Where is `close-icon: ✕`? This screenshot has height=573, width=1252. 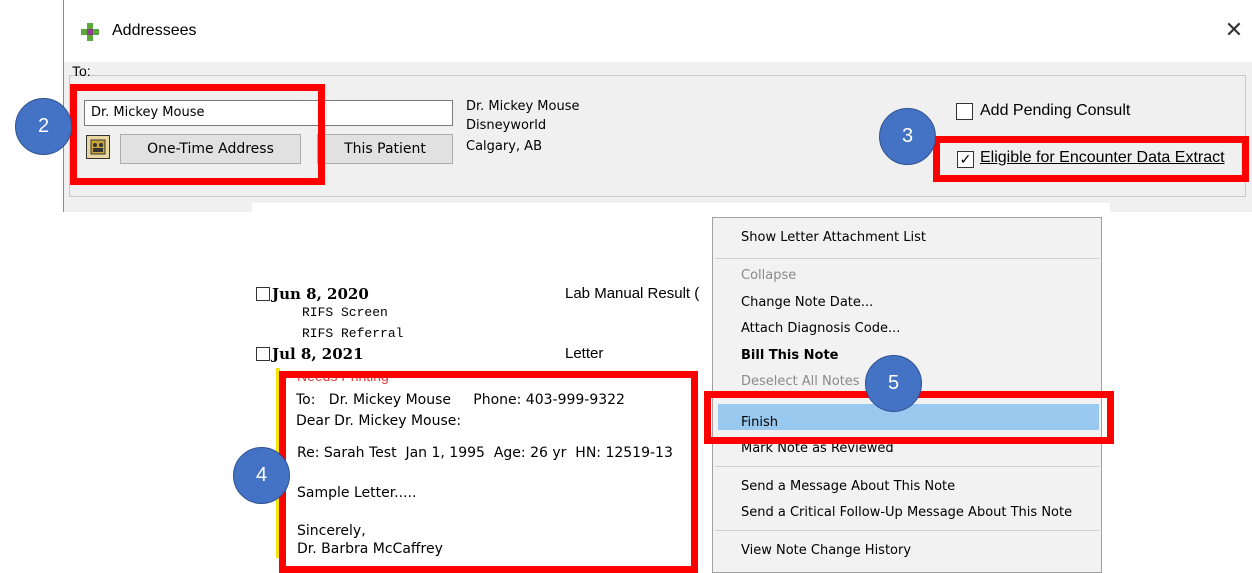
close-icon: ✕ is located at coordinates (1234, 30).